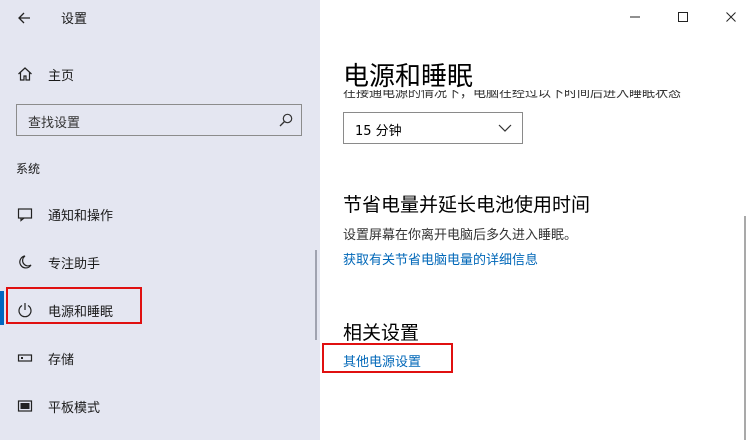  What do you see at coordinates (316, 295) in the screenshot?
I see `sidebar-scrollbar` at bounding box center [316, 295].